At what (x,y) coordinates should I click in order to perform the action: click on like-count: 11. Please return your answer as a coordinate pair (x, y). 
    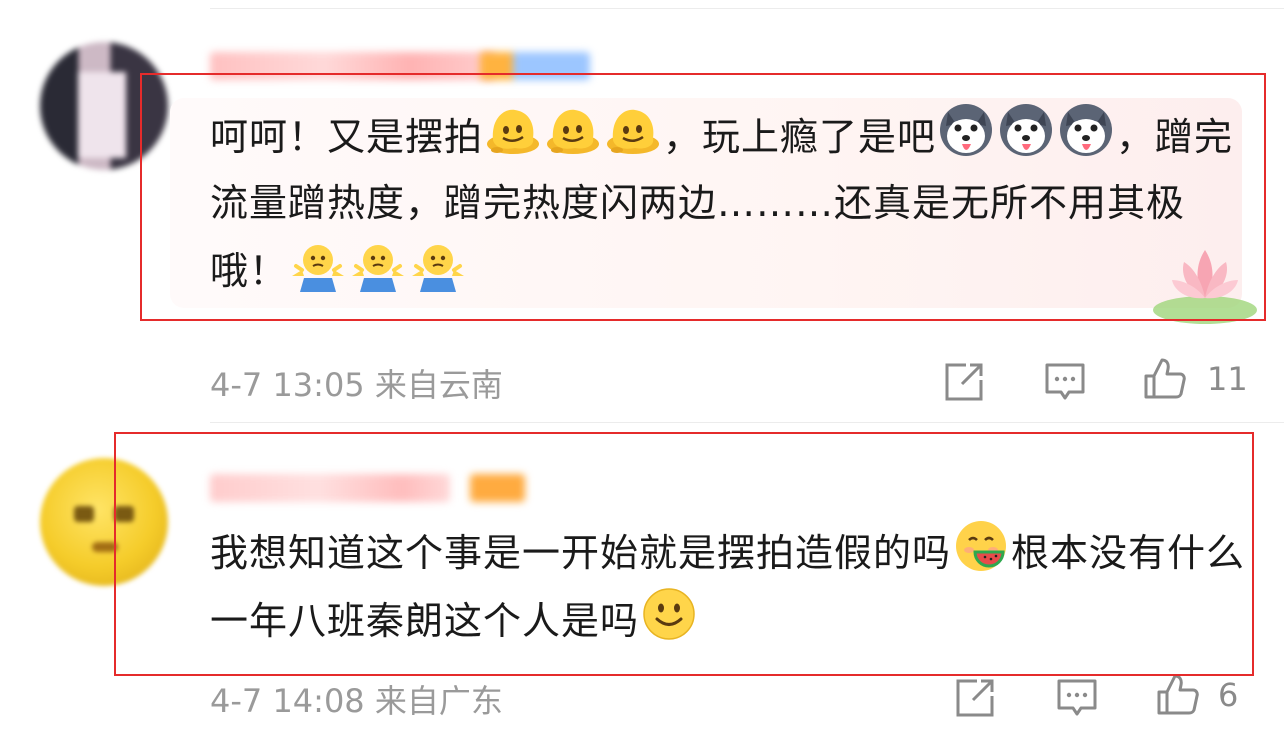
    Looking at the image, I should click on (1227, 379).